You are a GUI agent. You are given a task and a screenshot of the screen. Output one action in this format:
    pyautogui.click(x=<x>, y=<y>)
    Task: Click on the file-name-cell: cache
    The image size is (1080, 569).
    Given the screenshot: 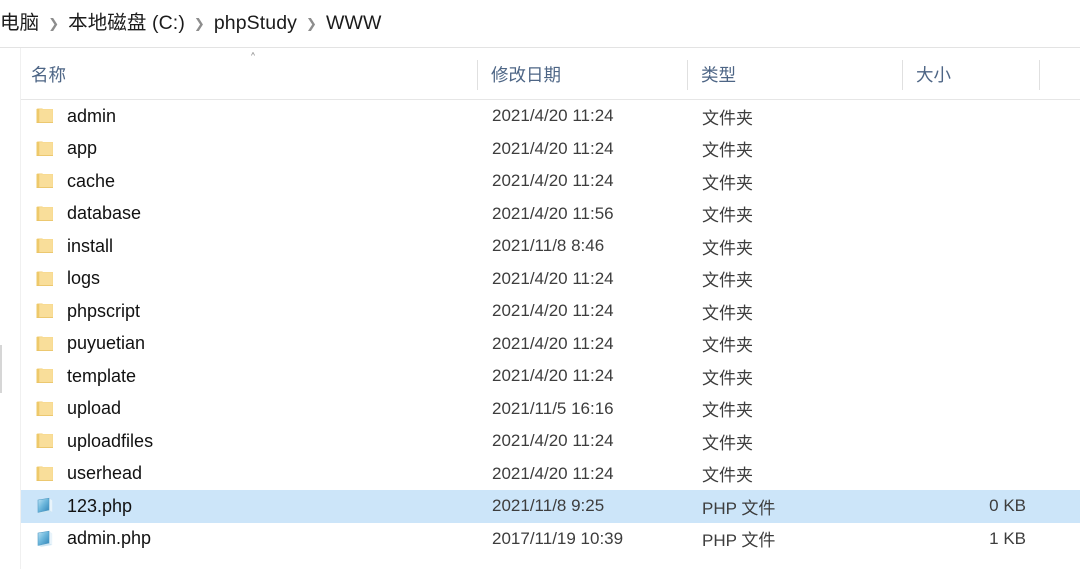 What is the action you would take?
    pyautogui.click(x=249, y=181)
    